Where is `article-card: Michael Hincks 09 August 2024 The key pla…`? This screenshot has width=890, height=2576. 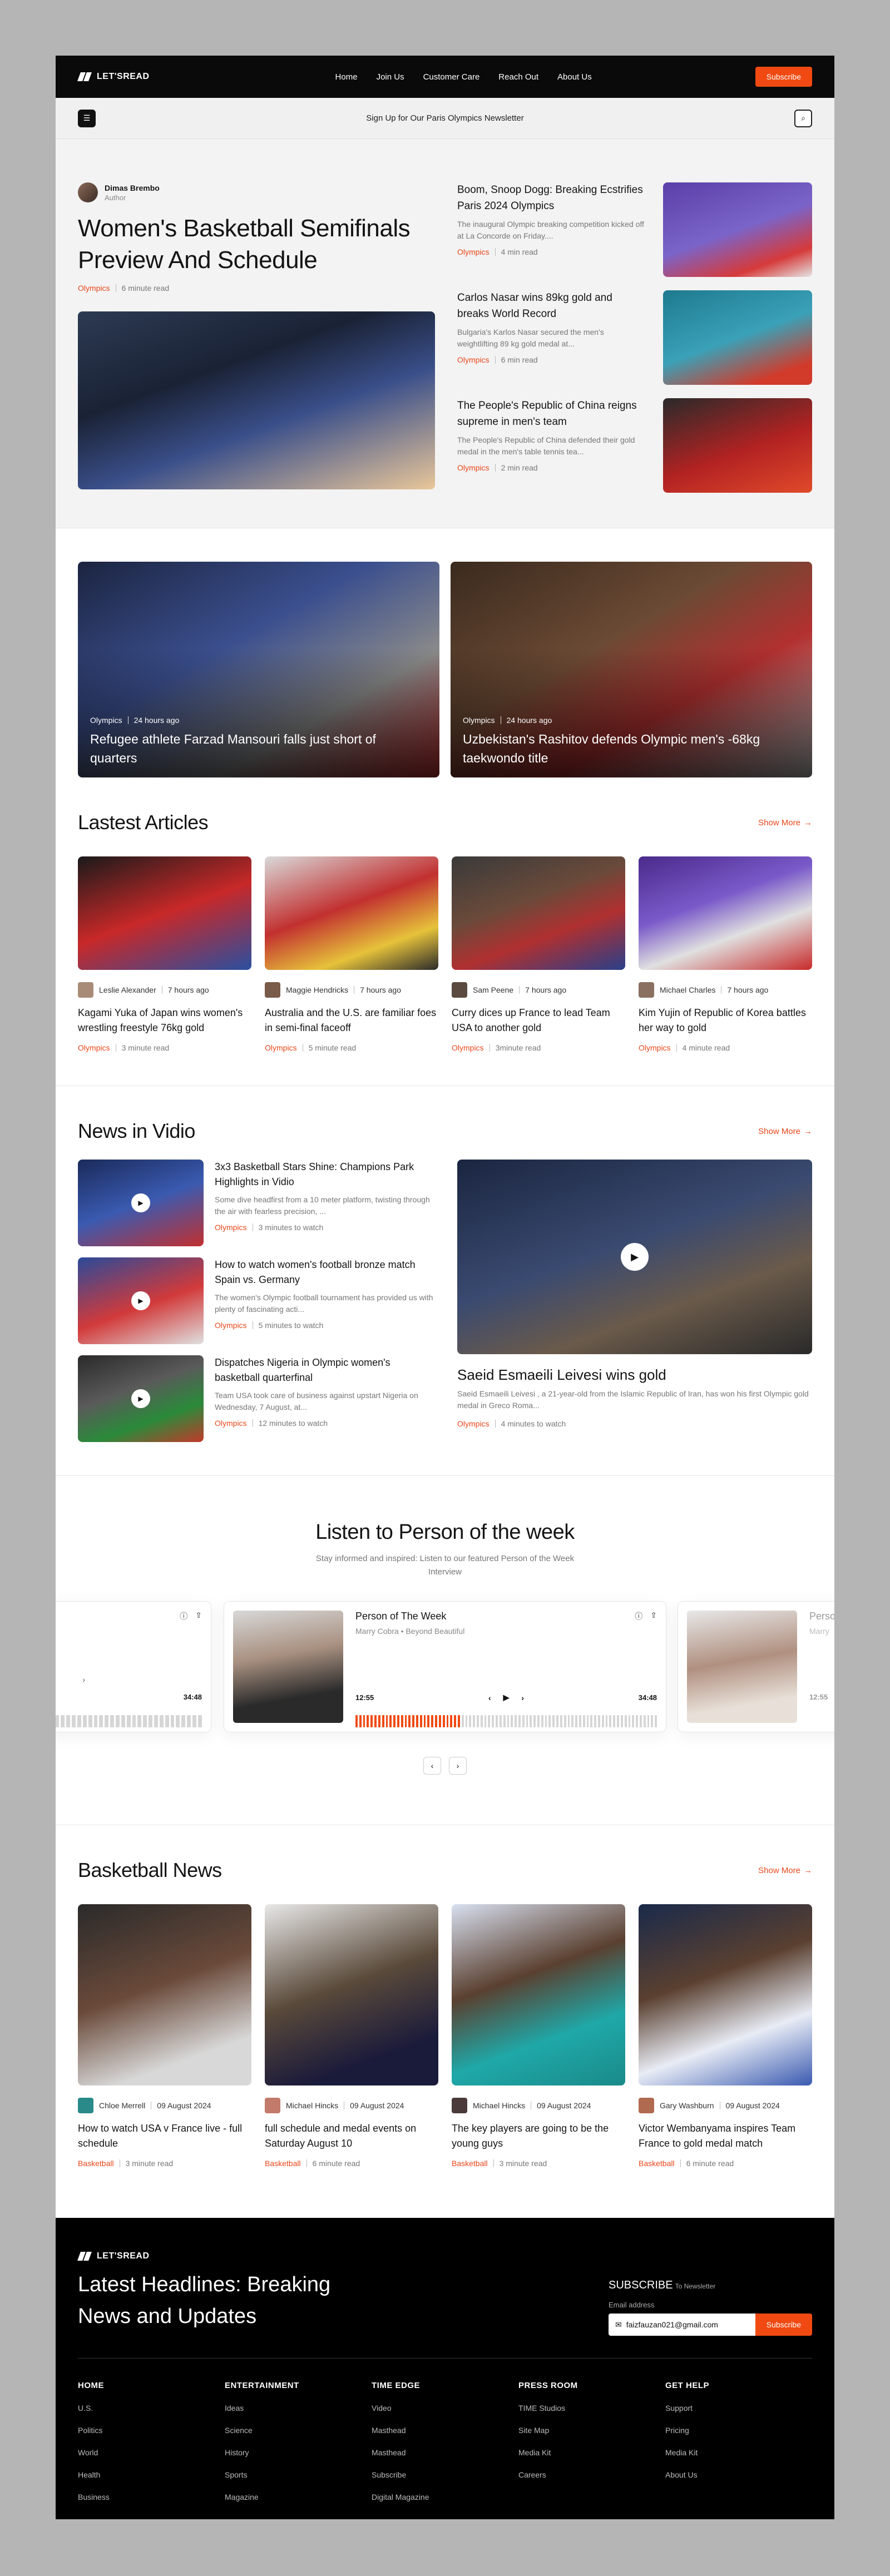
article-card: Michael Hincks 09 August 2024 The key pla… is located at coordinates (538, 2036).